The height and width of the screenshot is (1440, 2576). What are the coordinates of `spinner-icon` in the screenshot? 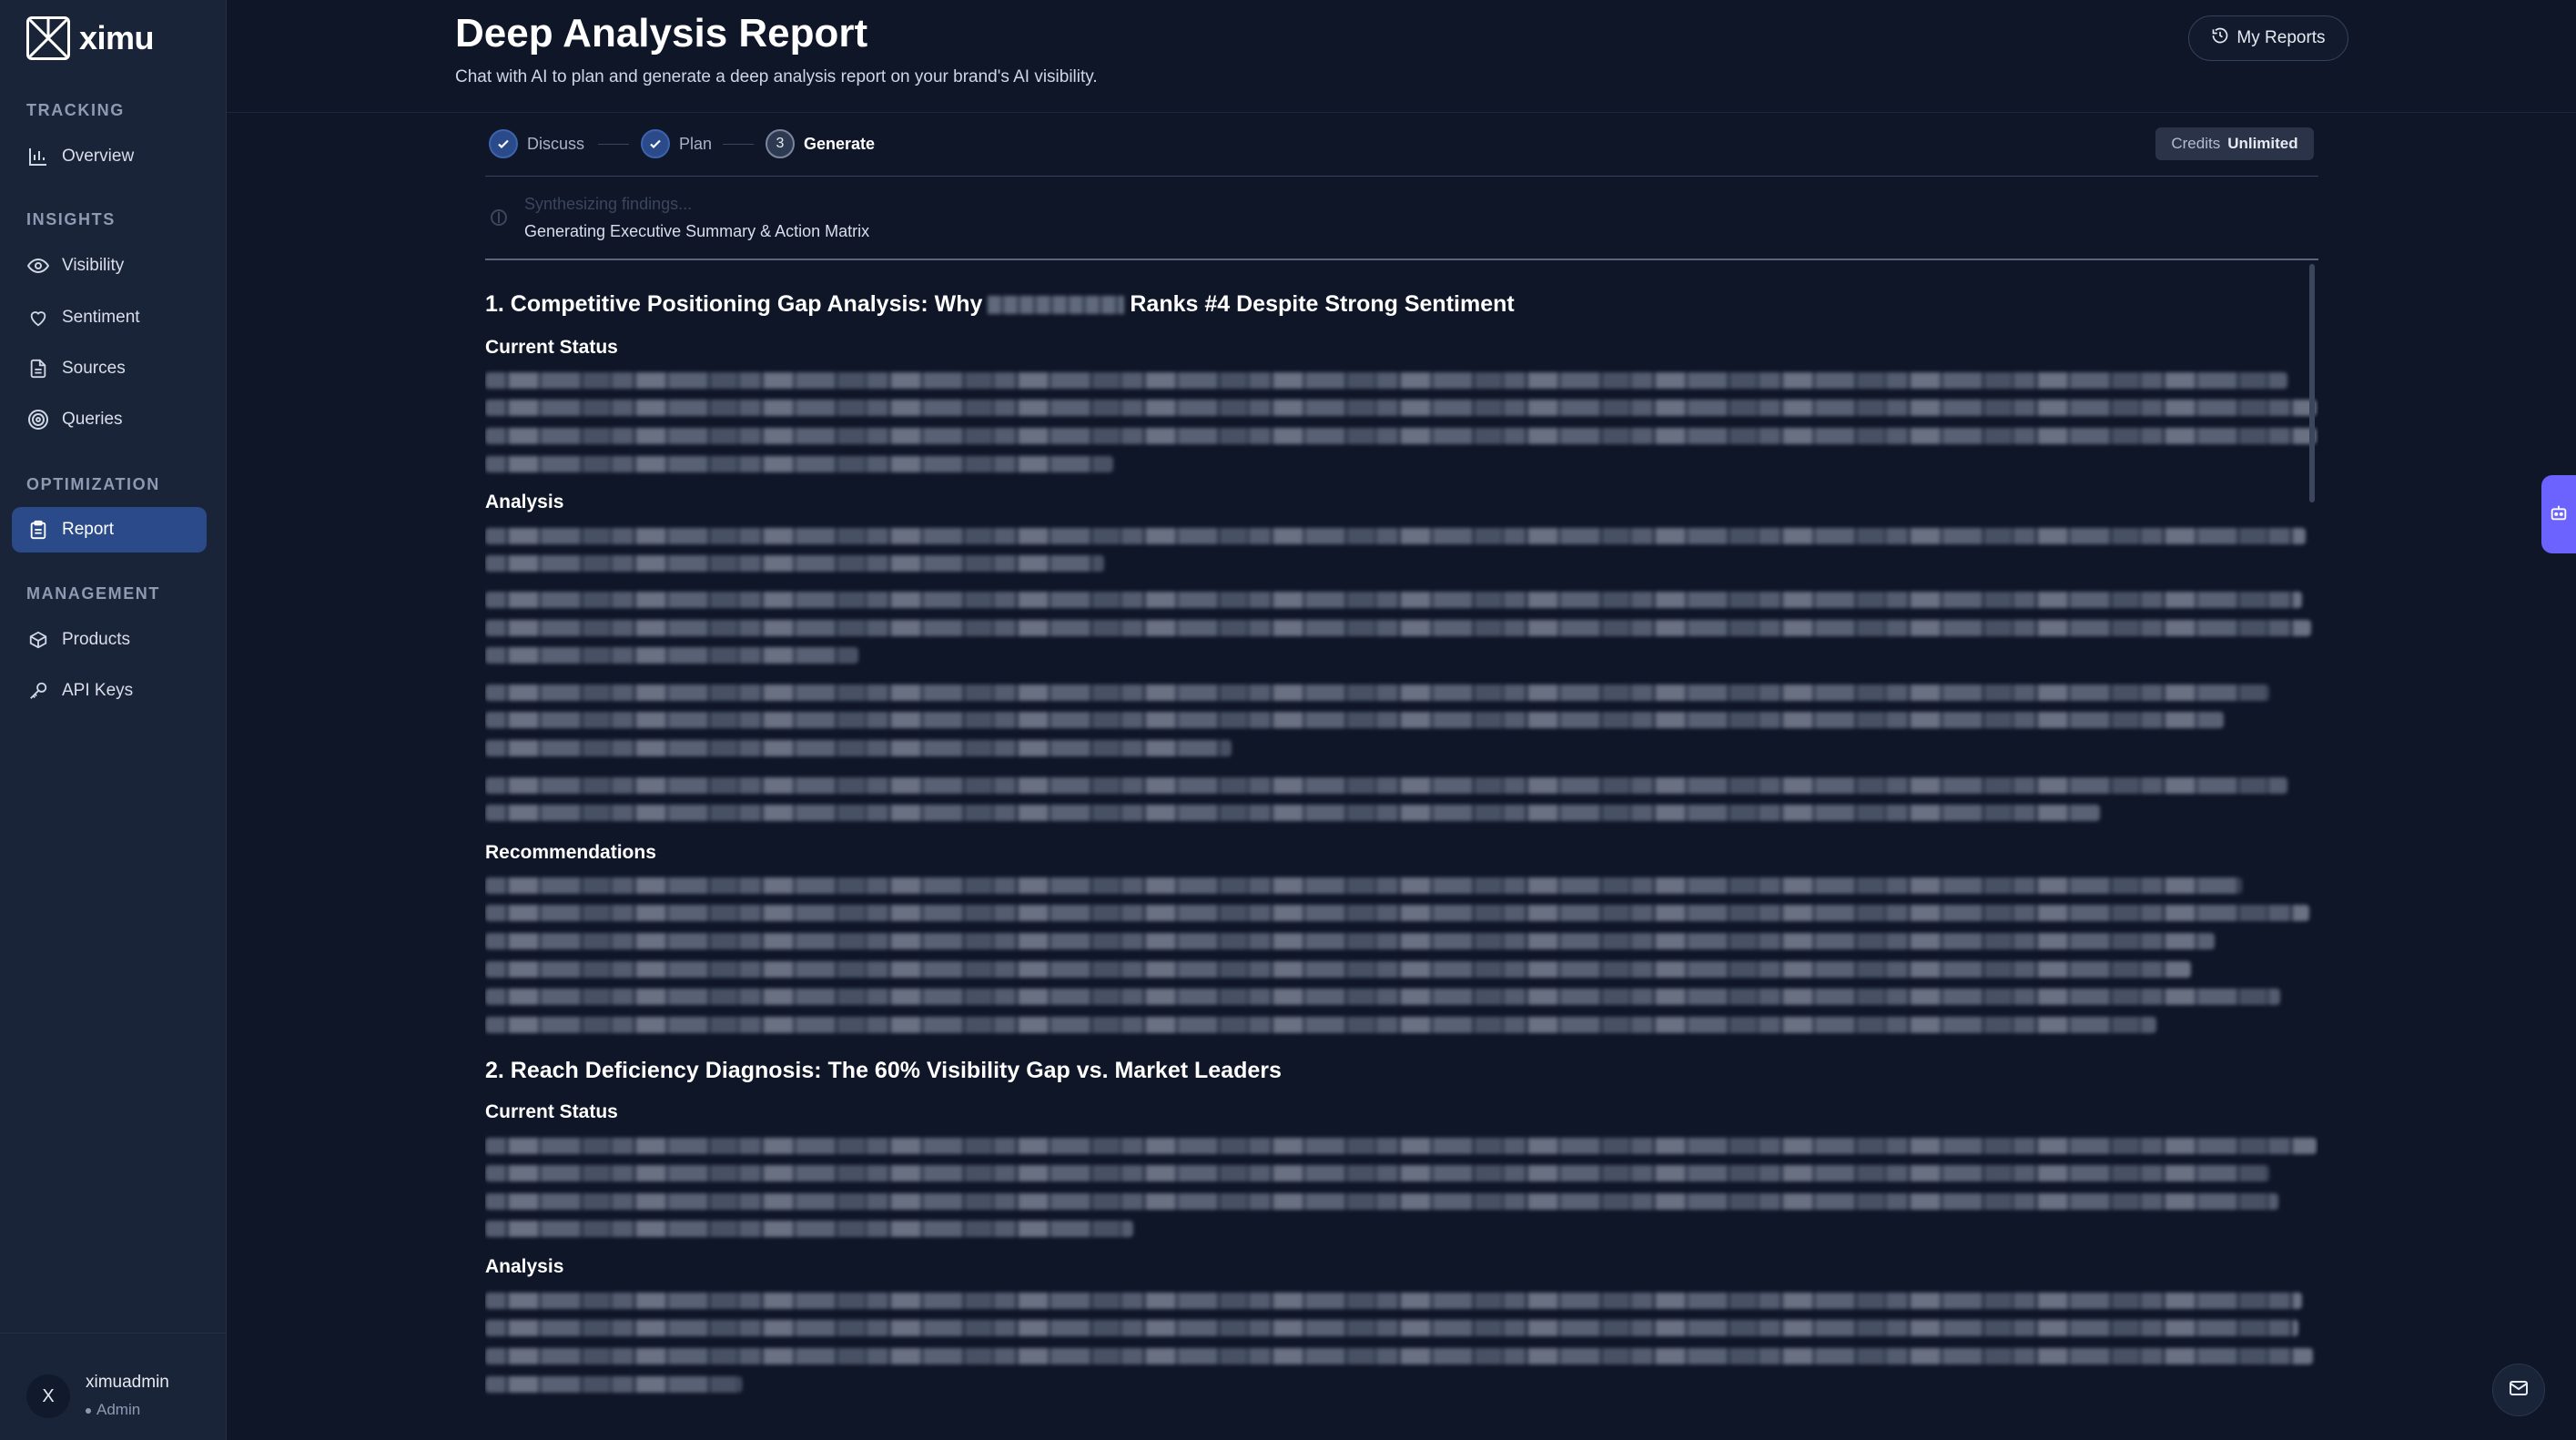 It's located at (499, 218).